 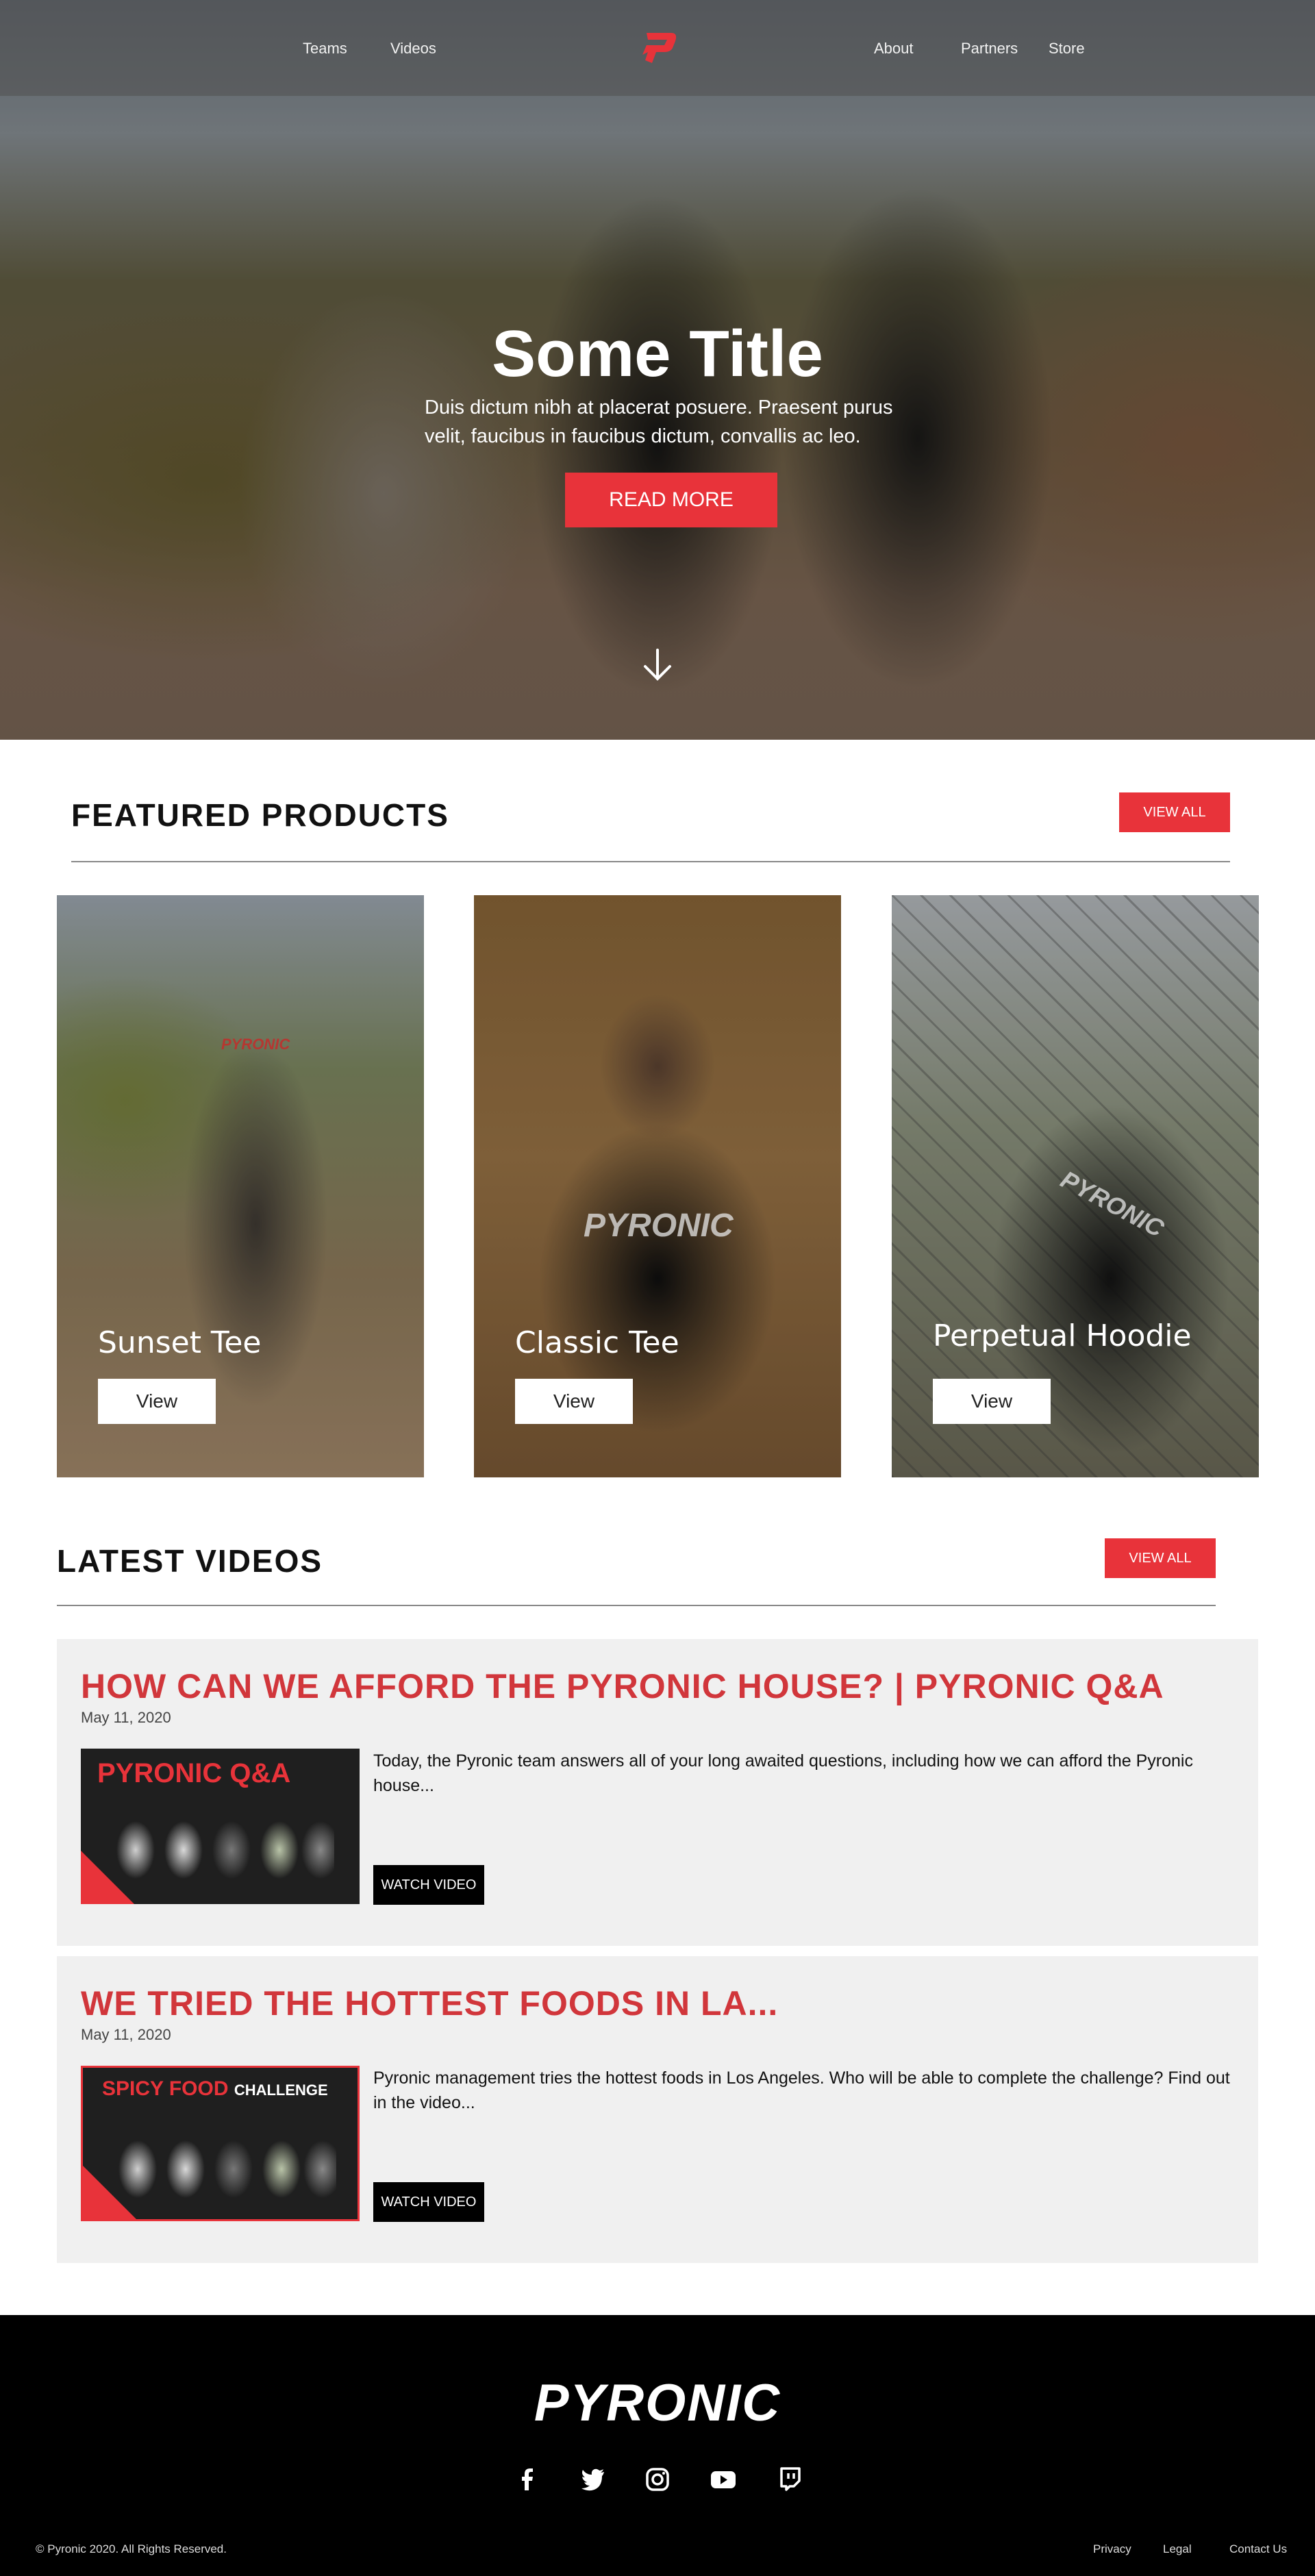 I want to click on footer-link-legal: Legal, so click(x=1177, y=2549).